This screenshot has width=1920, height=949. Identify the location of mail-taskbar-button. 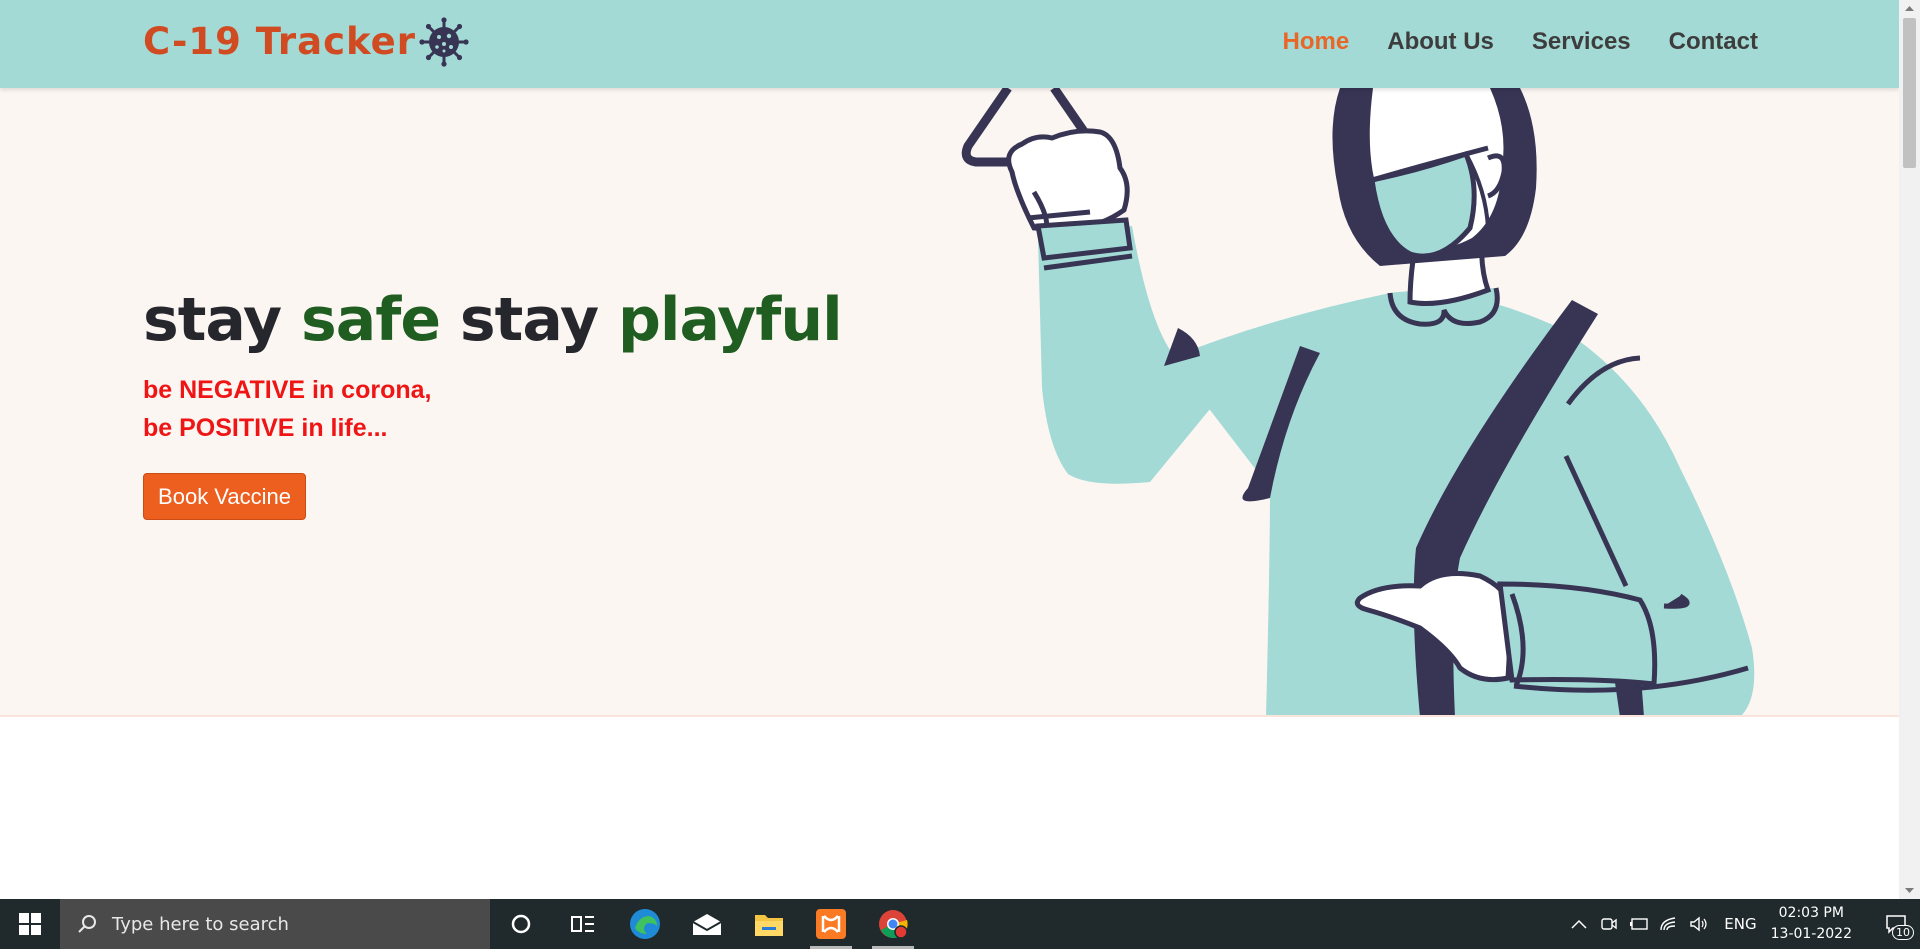
(707, 924).